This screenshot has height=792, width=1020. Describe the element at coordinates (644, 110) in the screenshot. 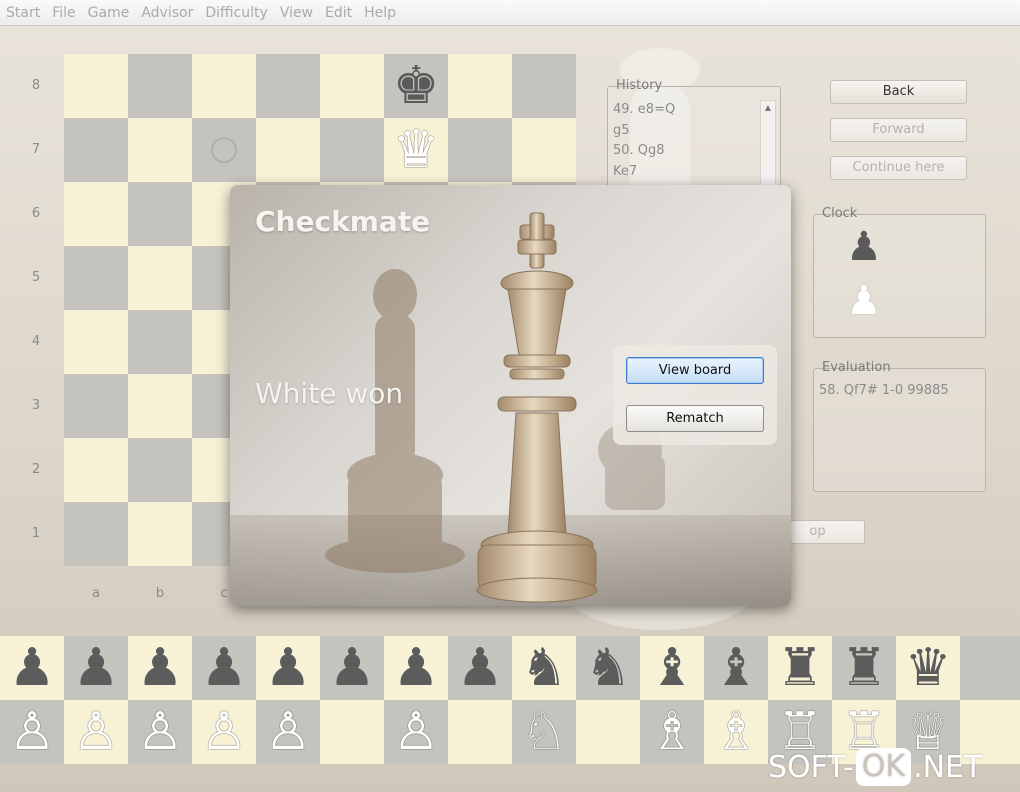

I see `history-move: 49. e8=Q` at that location.